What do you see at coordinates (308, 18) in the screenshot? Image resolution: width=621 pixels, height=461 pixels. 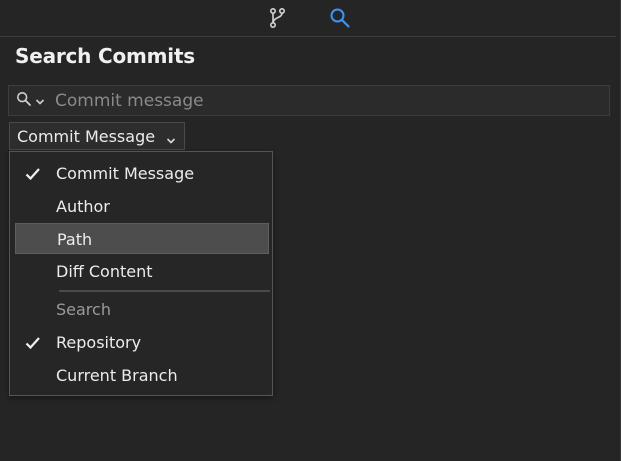 I see `toolbar` at bounding box center [308, 18].